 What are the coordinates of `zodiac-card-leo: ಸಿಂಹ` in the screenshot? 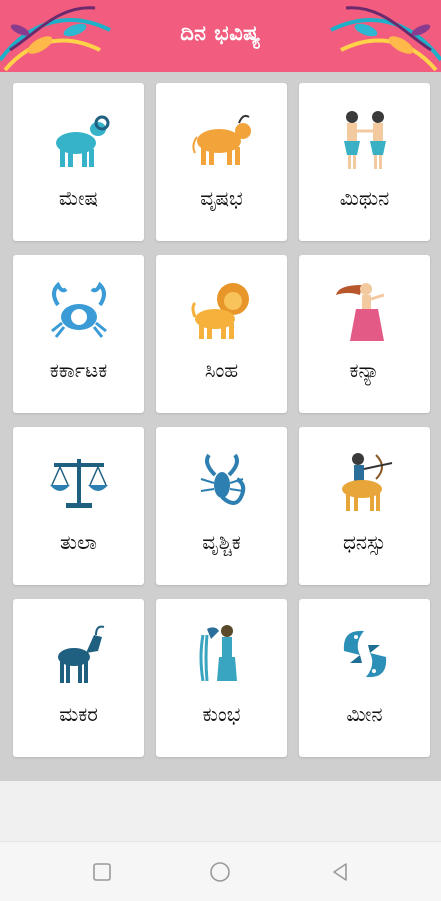 It's located at (221, 334).